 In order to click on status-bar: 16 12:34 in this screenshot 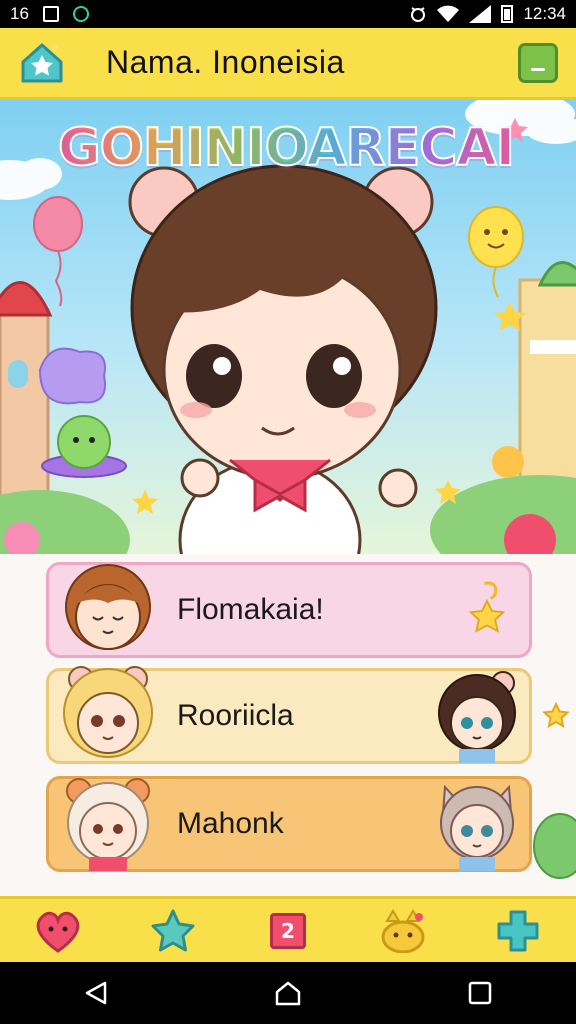, I will do `click(288, 14)`.